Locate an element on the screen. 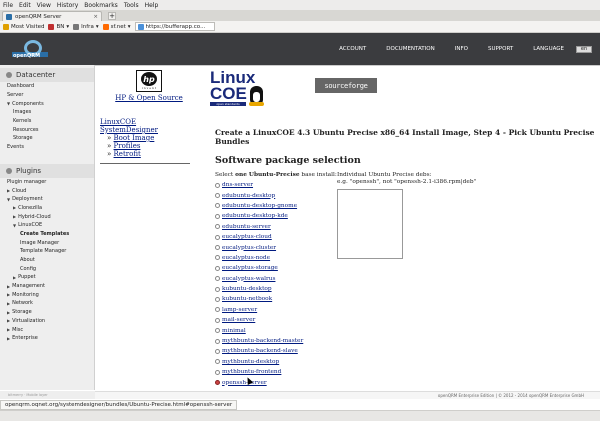 The width and height of the screenshot is (600, 421). sidebar-item-monitoring: ▶ Monitoring is located at coordinates (47, 294).